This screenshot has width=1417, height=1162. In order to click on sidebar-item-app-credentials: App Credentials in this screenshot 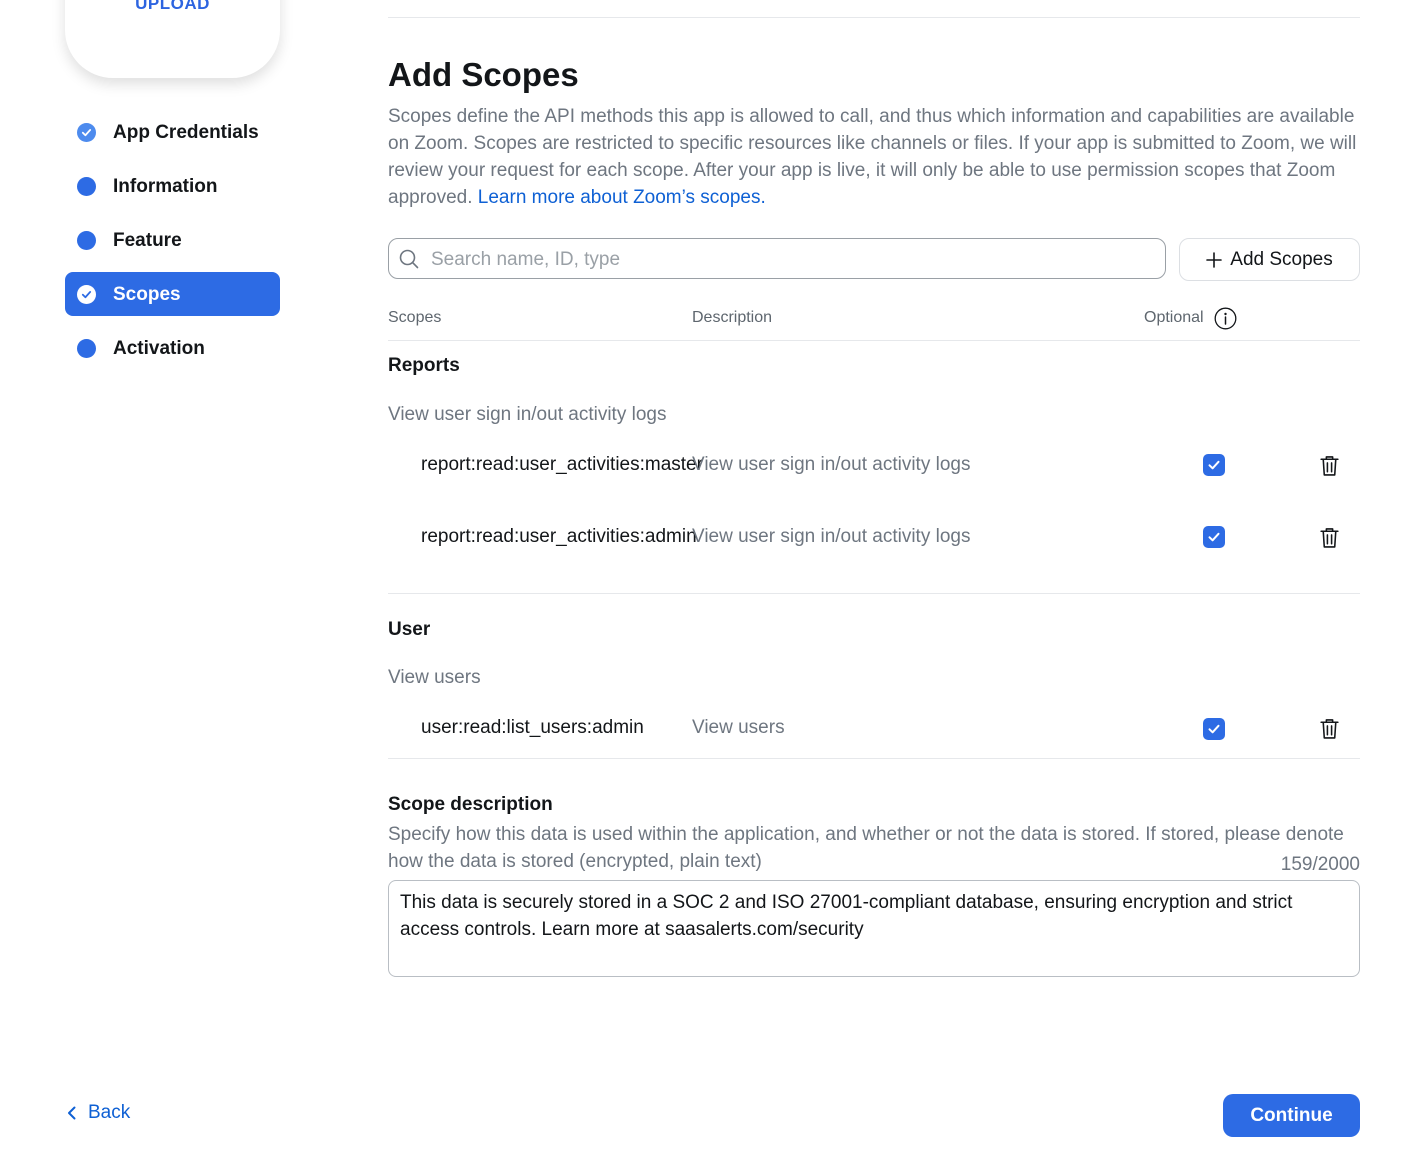, I will do `click(172, 132)`.